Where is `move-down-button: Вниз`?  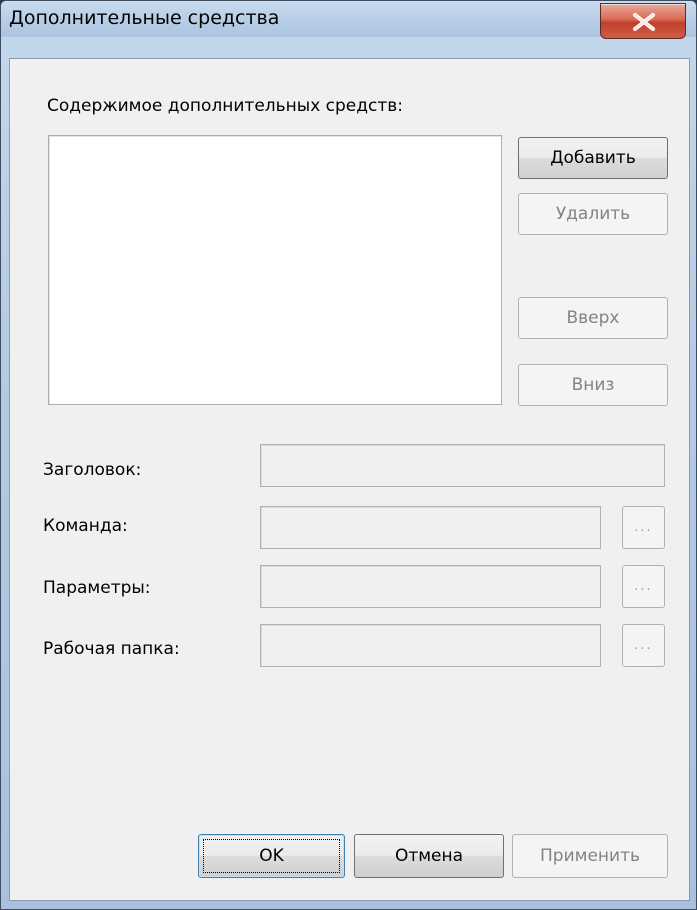
move-down-button: Вниз is located at coordinates (593, 385).